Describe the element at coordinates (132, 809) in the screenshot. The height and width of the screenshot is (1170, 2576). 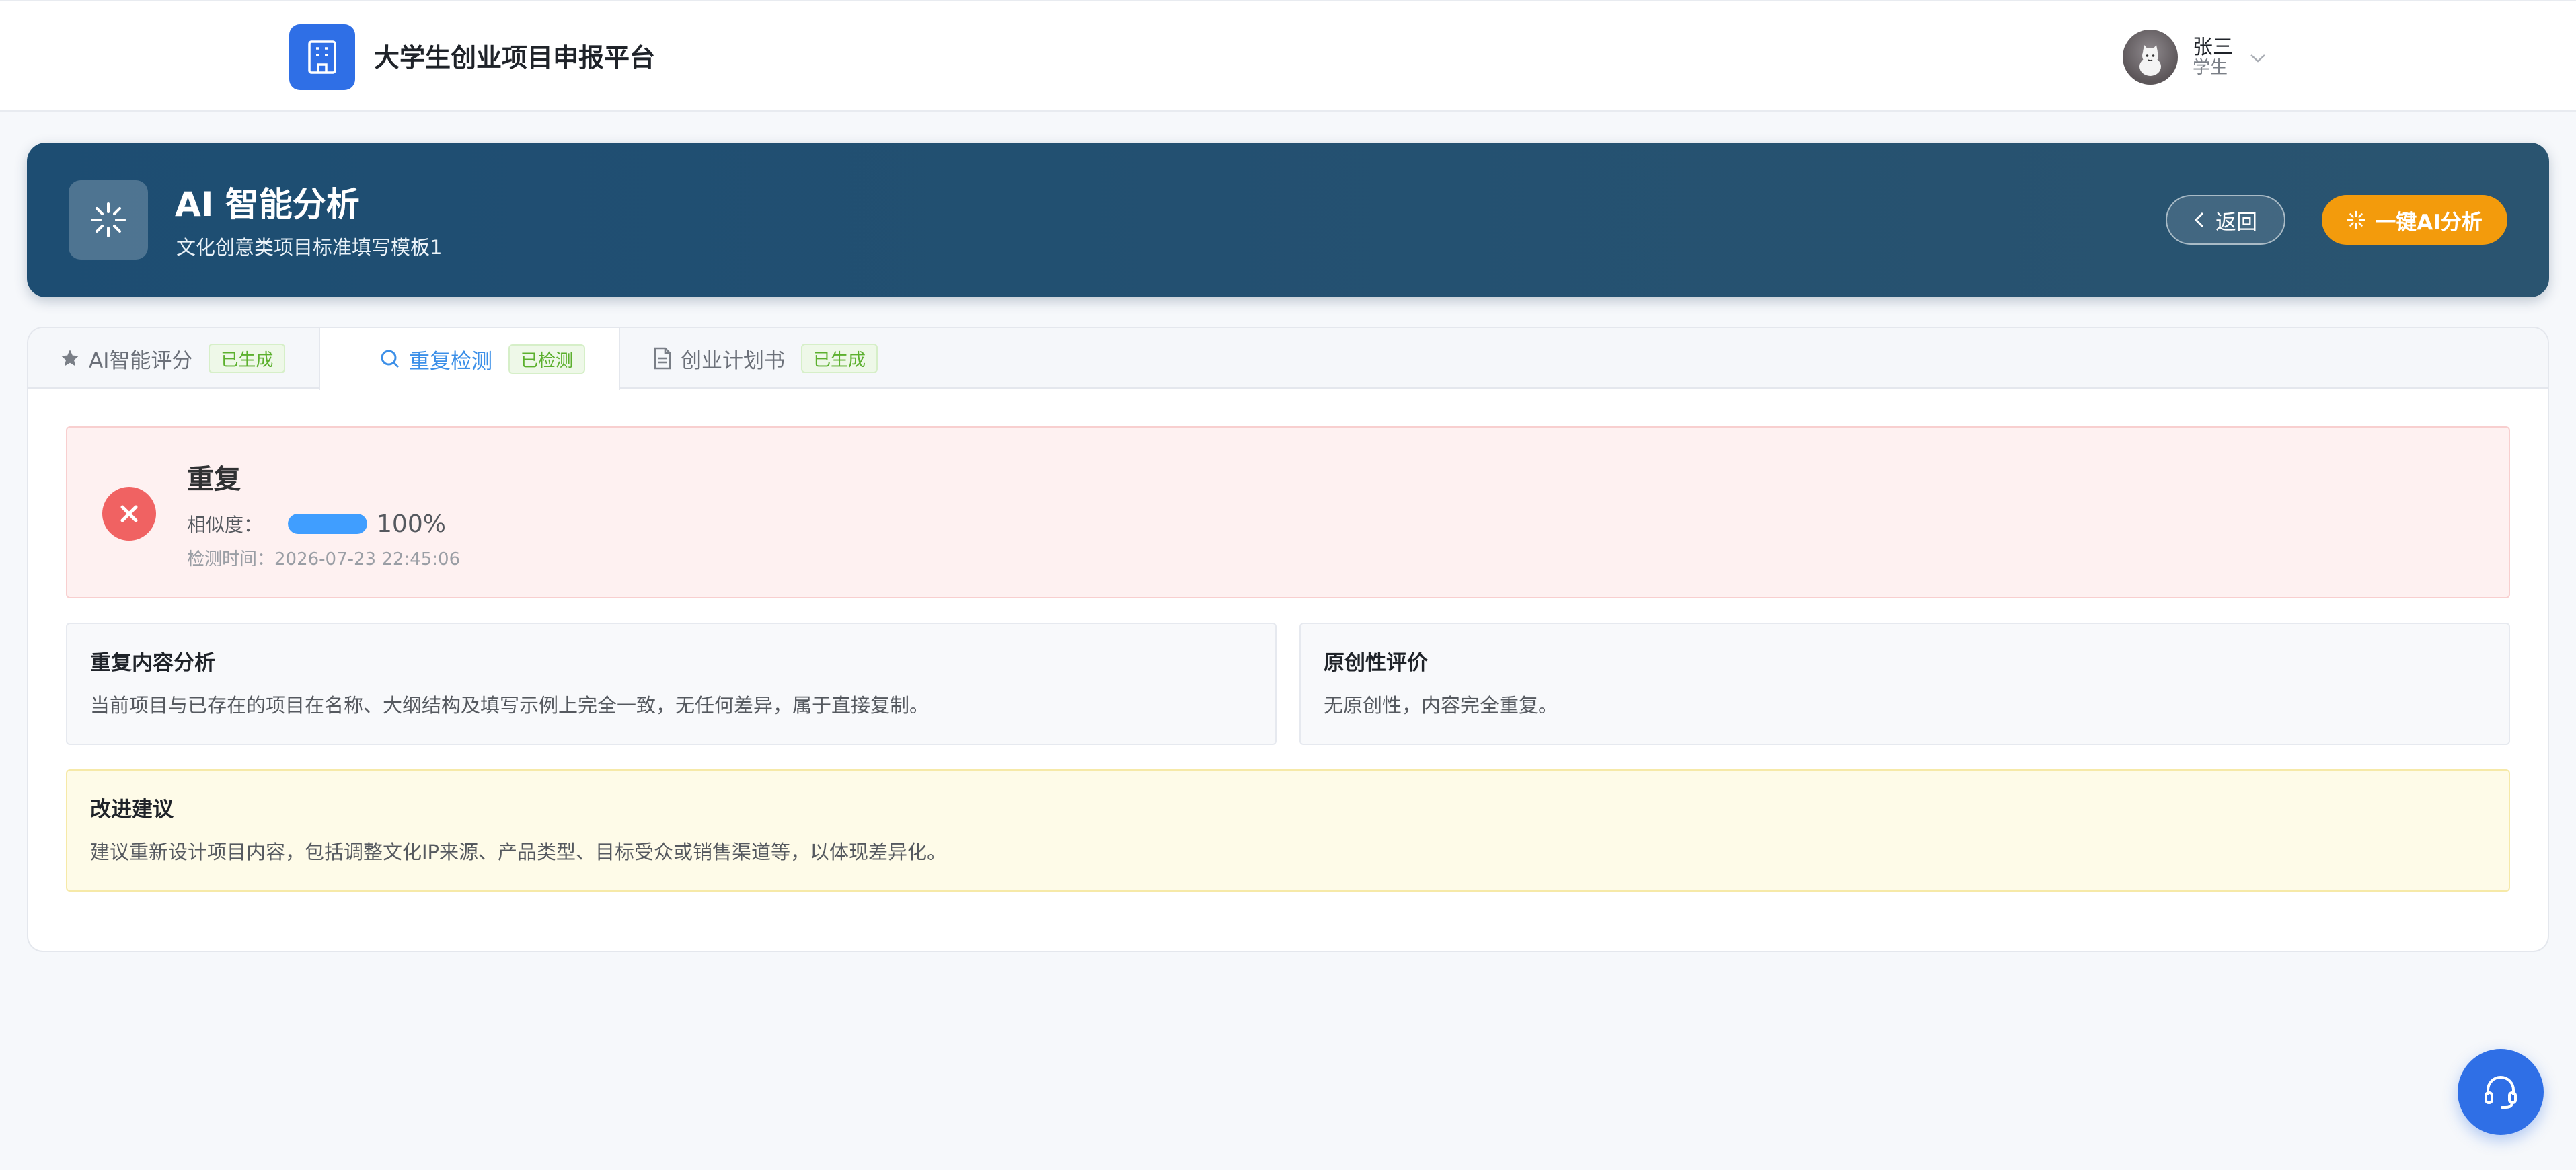
I see `panel-title: 改进建议` at that location.